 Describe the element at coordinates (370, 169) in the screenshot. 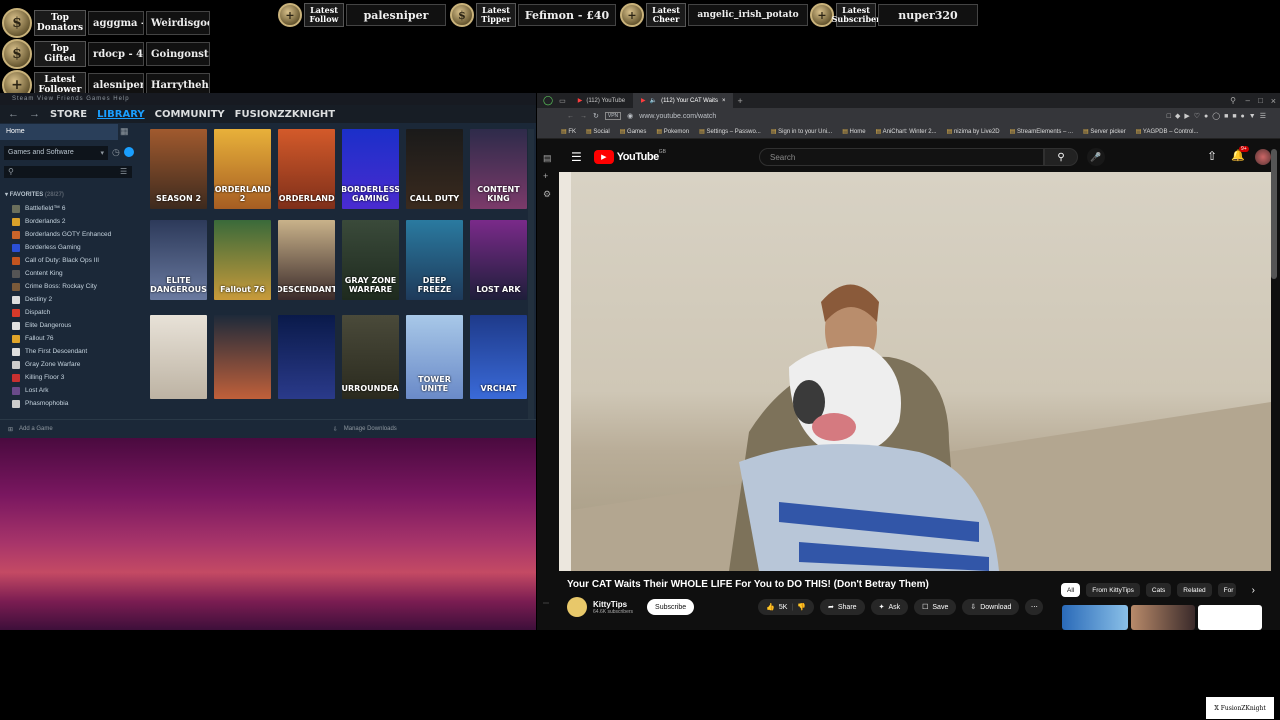

I see `game-cover: BORDERLESS GAMING` at that location.